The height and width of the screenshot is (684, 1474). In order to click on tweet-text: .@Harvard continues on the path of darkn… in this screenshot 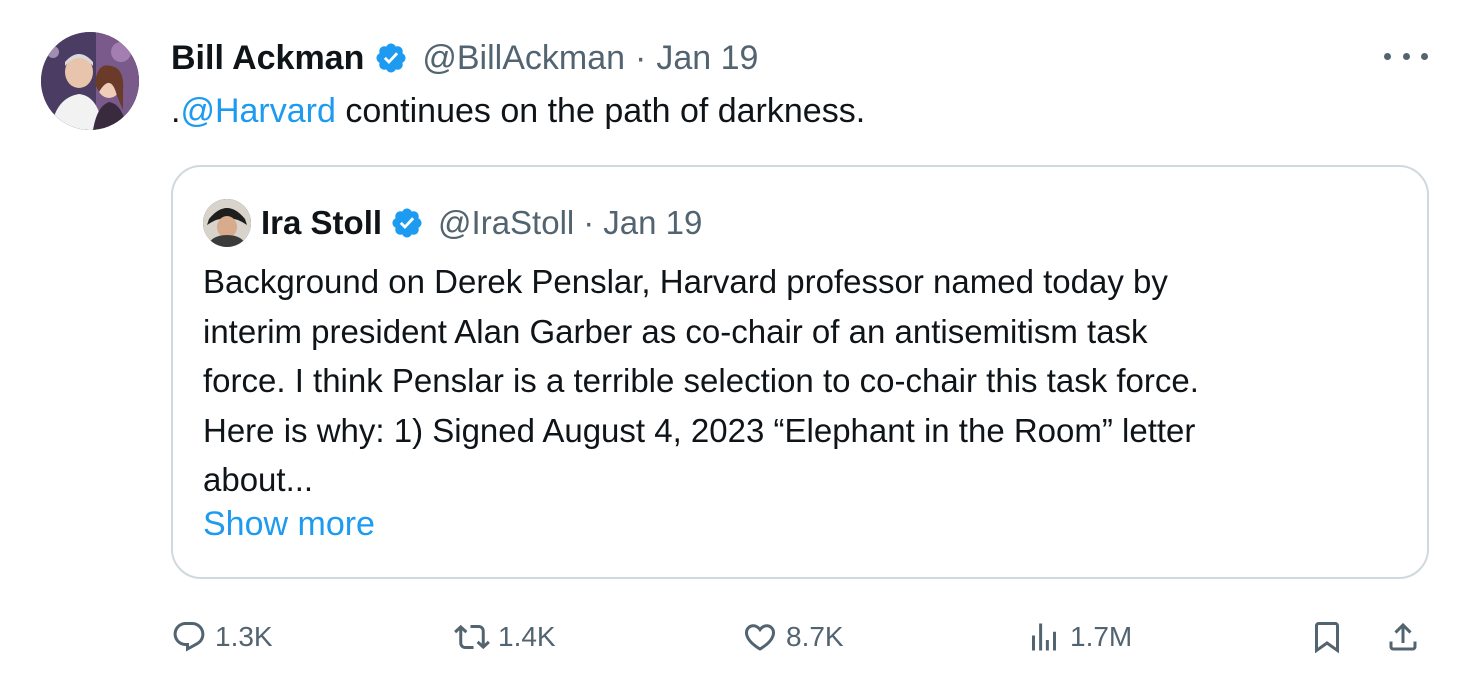, I will do `click(518, 111)`.